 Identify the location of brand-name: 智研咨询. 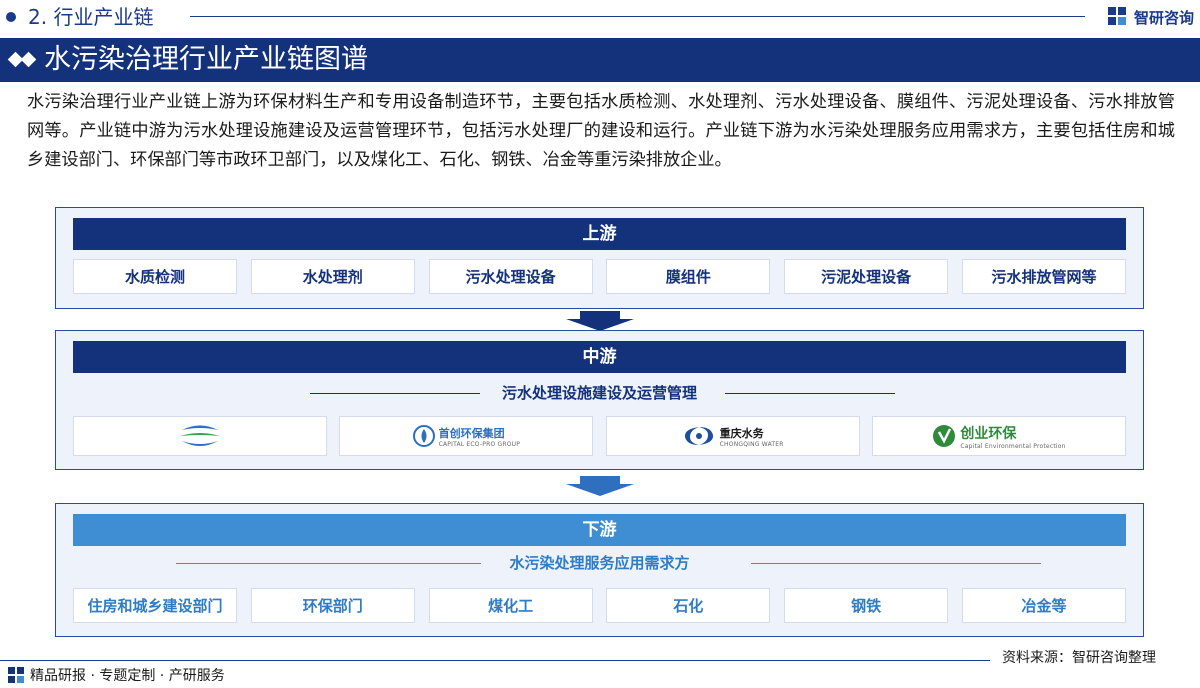
(1164, 17).